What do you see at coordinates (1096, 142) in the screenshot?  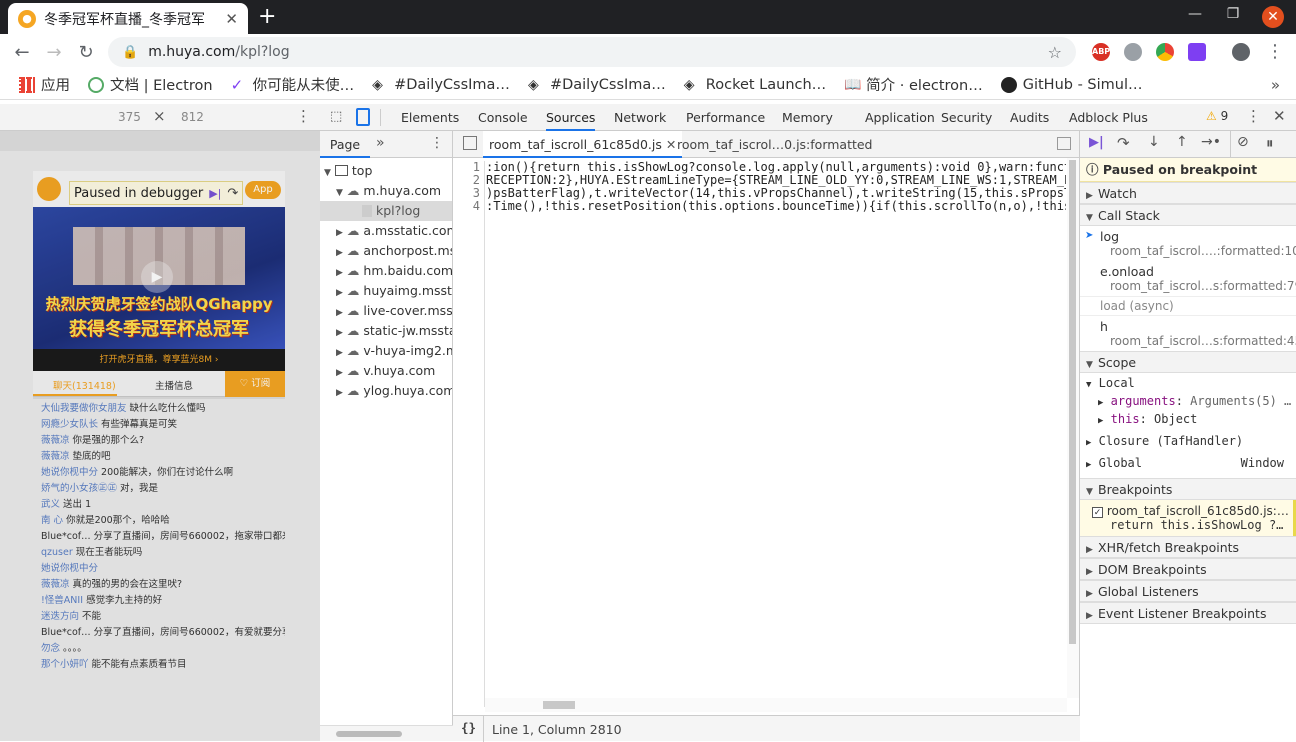 I see `resume-icon: ▶|` at bounding box center [1096, 142].